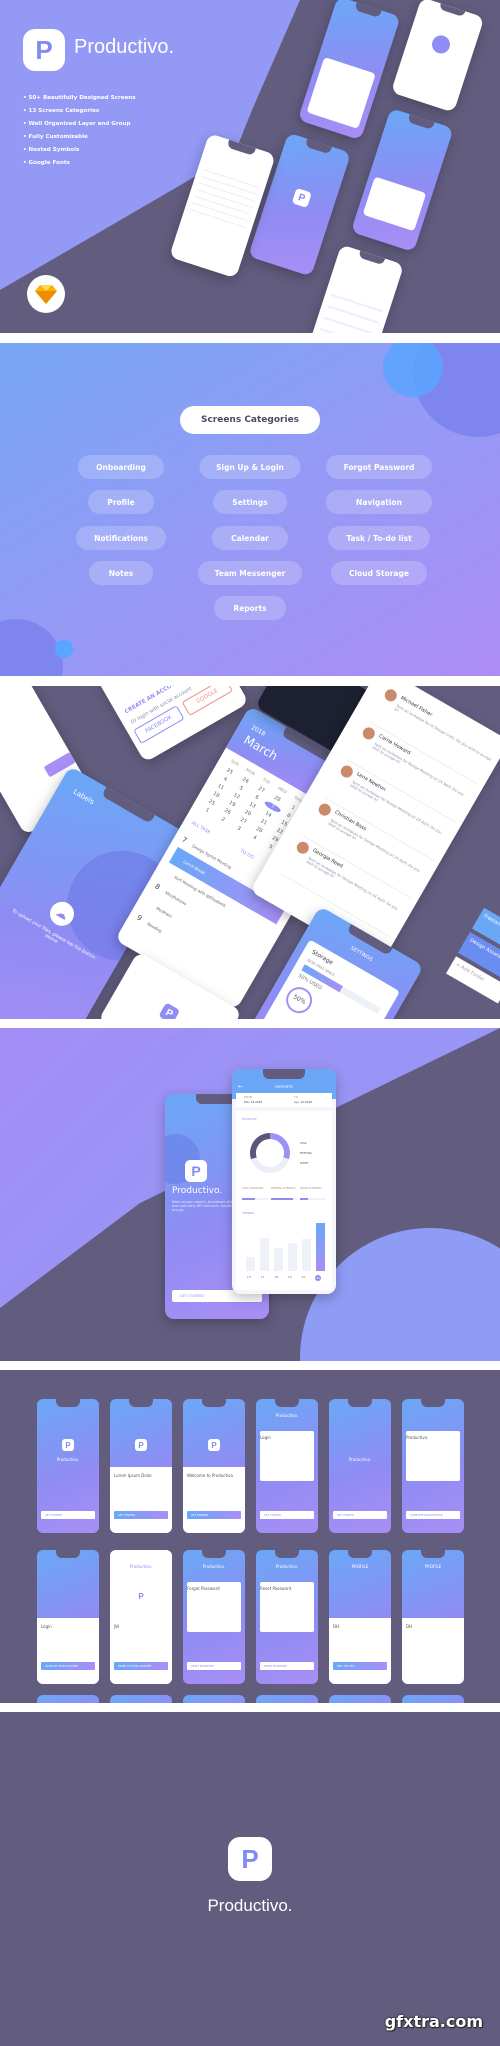 Image resolution: width=500 pixels, height=2046 pixels. What do you see at coordinates (141, 1466) in the screenshot?
I see `screen-thumbnail: P Lorem Ipsum Dolor GET STARTED` at bounding box center [141, 1466].